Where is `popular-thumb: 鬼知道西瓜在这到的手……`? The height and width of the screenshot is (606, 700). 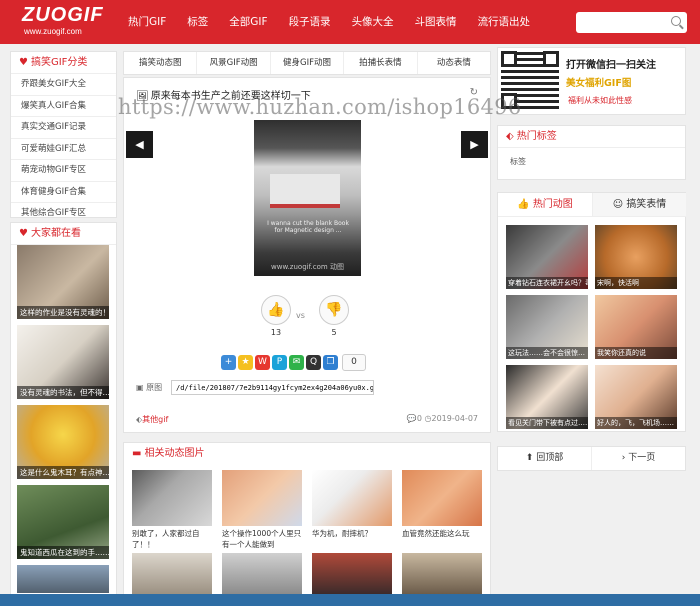
popular-thumb: 鬼知道西瓜在这到的手…… is located at coordinates (63, 522).